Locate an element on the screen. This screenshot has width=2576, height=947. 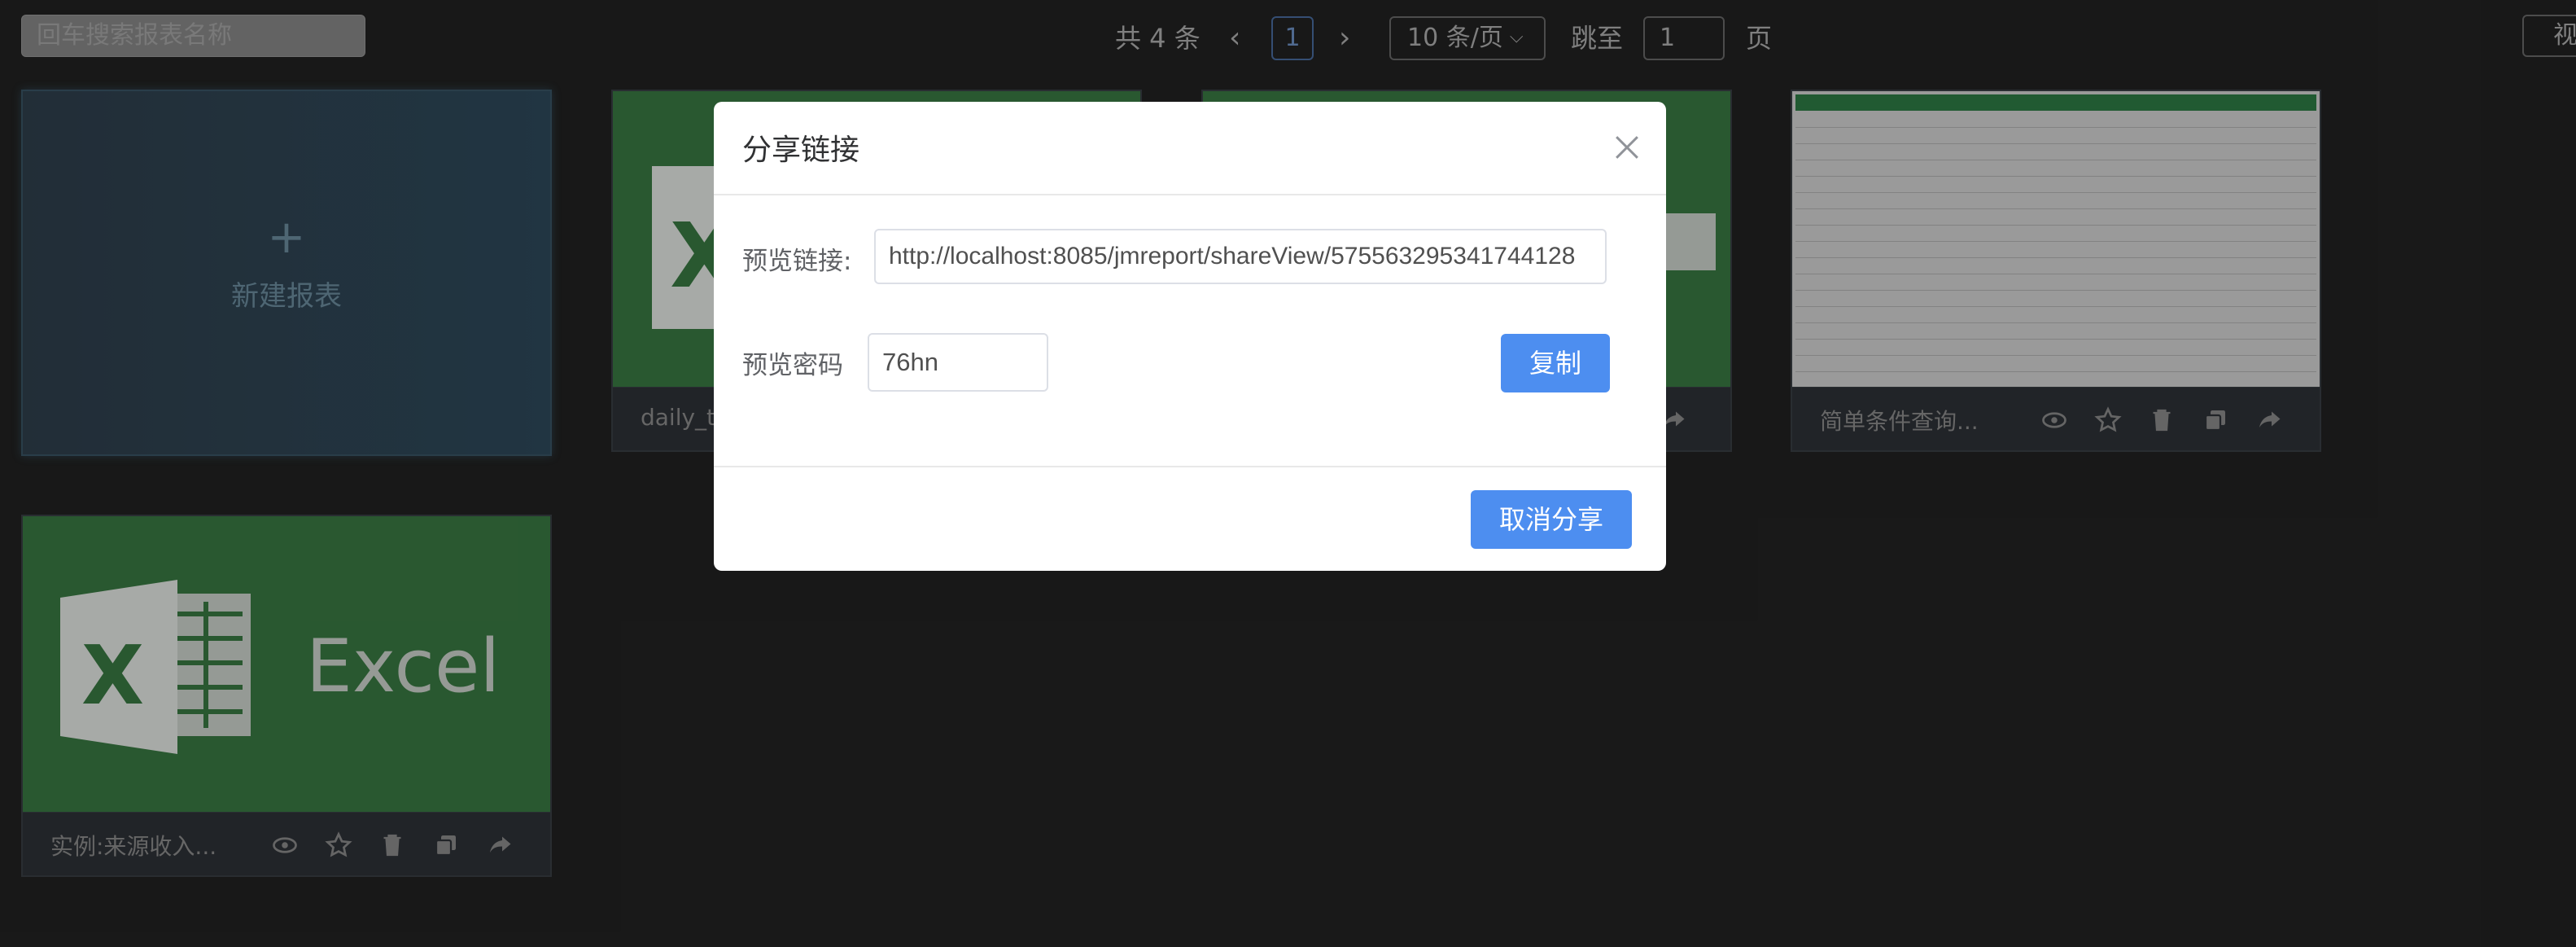
preview-link-label: 预览链接: is located at coordinates (797, 261).